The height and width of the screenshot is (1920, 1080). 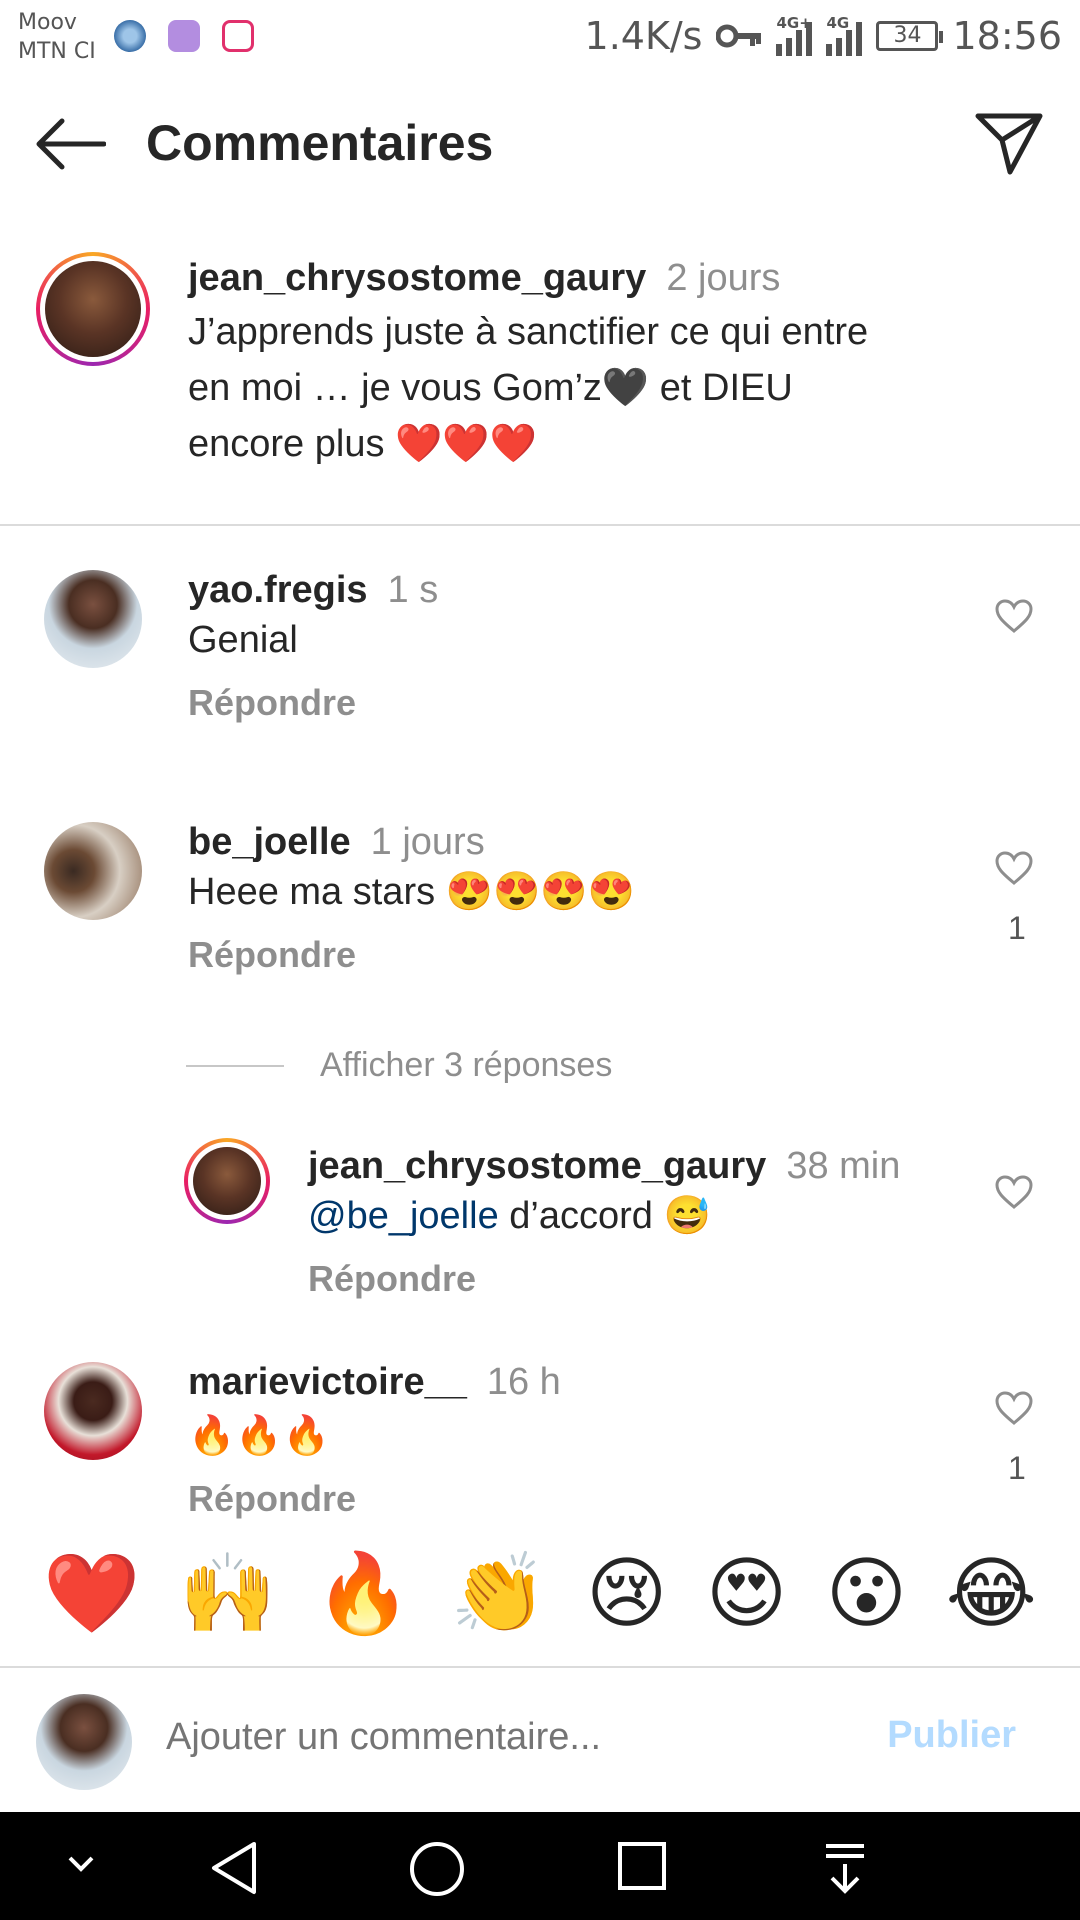 I want to click on status-right: 1.4K/s 4G+ 4G 34 18:56, so click(x=823, y=36).